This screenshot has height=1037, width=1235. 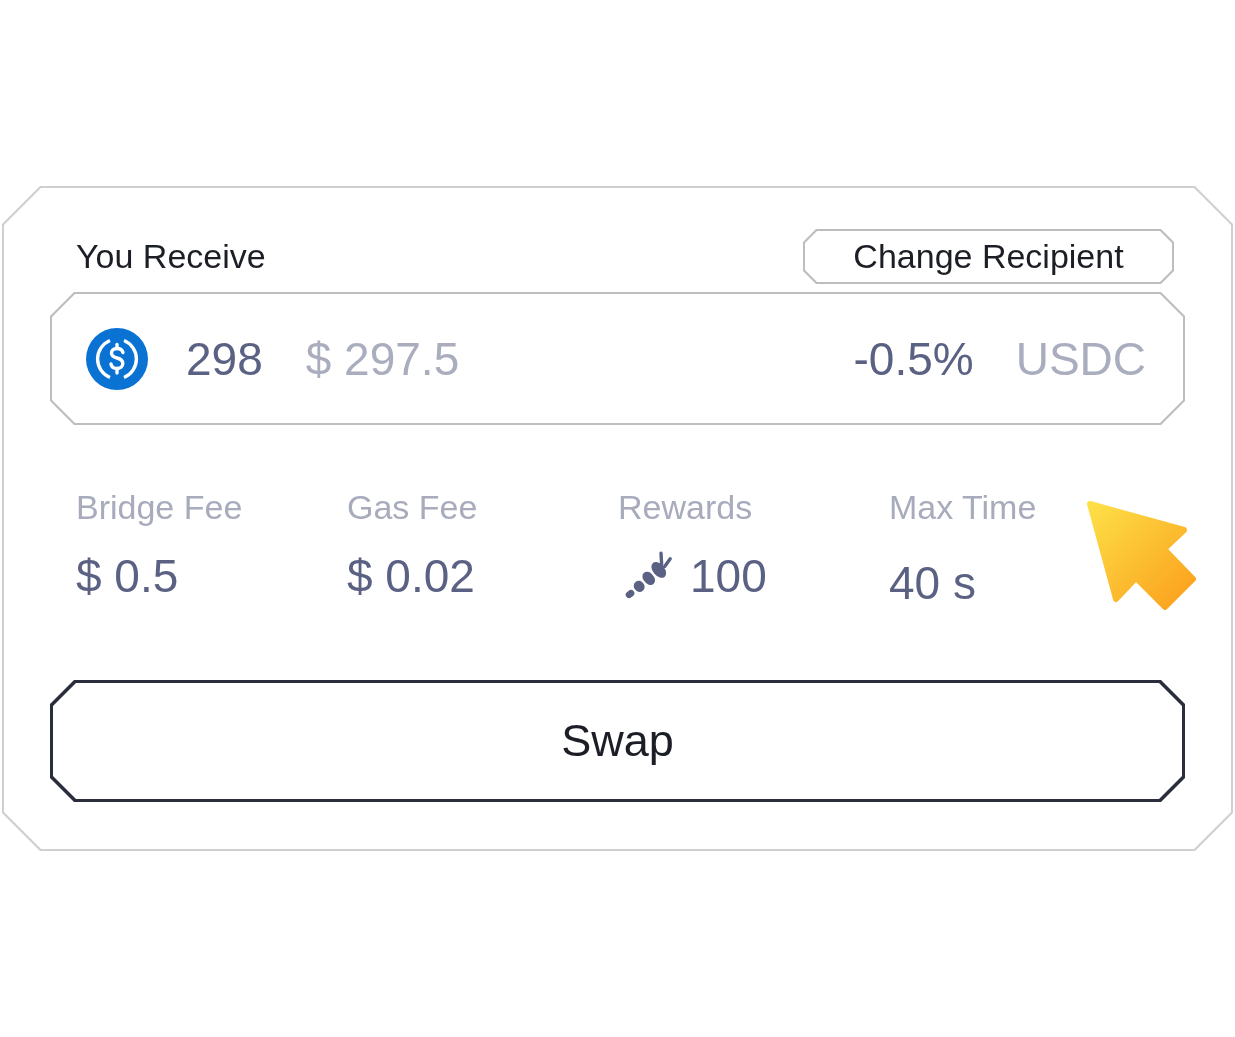 I want to click on price-impact: -0.5%, so click(x=913, y=358).